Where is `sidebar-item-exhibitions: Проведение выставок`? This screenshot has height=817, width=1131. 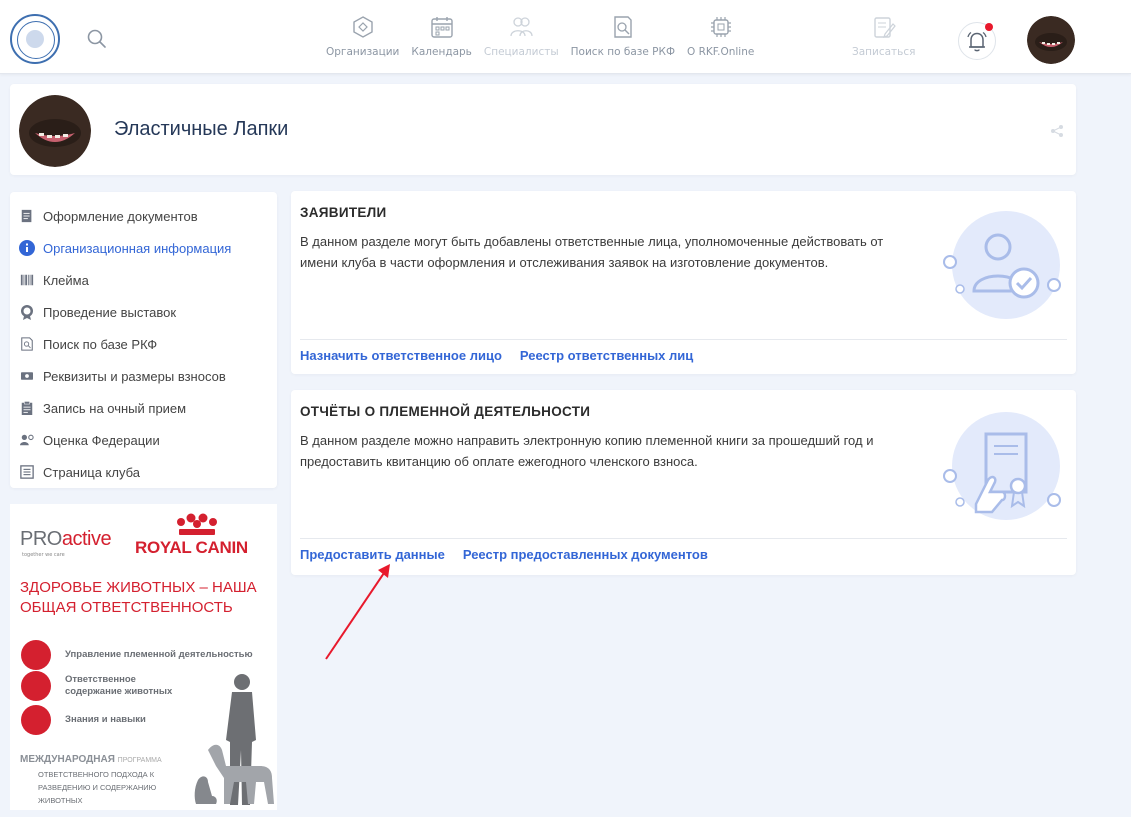 sidebar-item-exhibitions: Проведение выставок is located at coordinates (143, 312).